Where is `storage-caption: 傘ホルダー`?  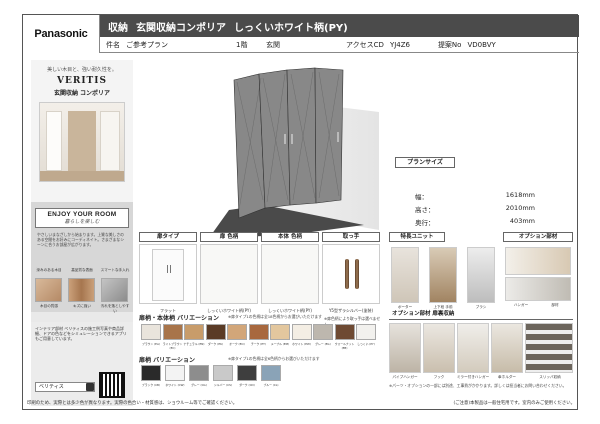
storage-caption: 傘ホルダー is located at coordinates (507, 377).